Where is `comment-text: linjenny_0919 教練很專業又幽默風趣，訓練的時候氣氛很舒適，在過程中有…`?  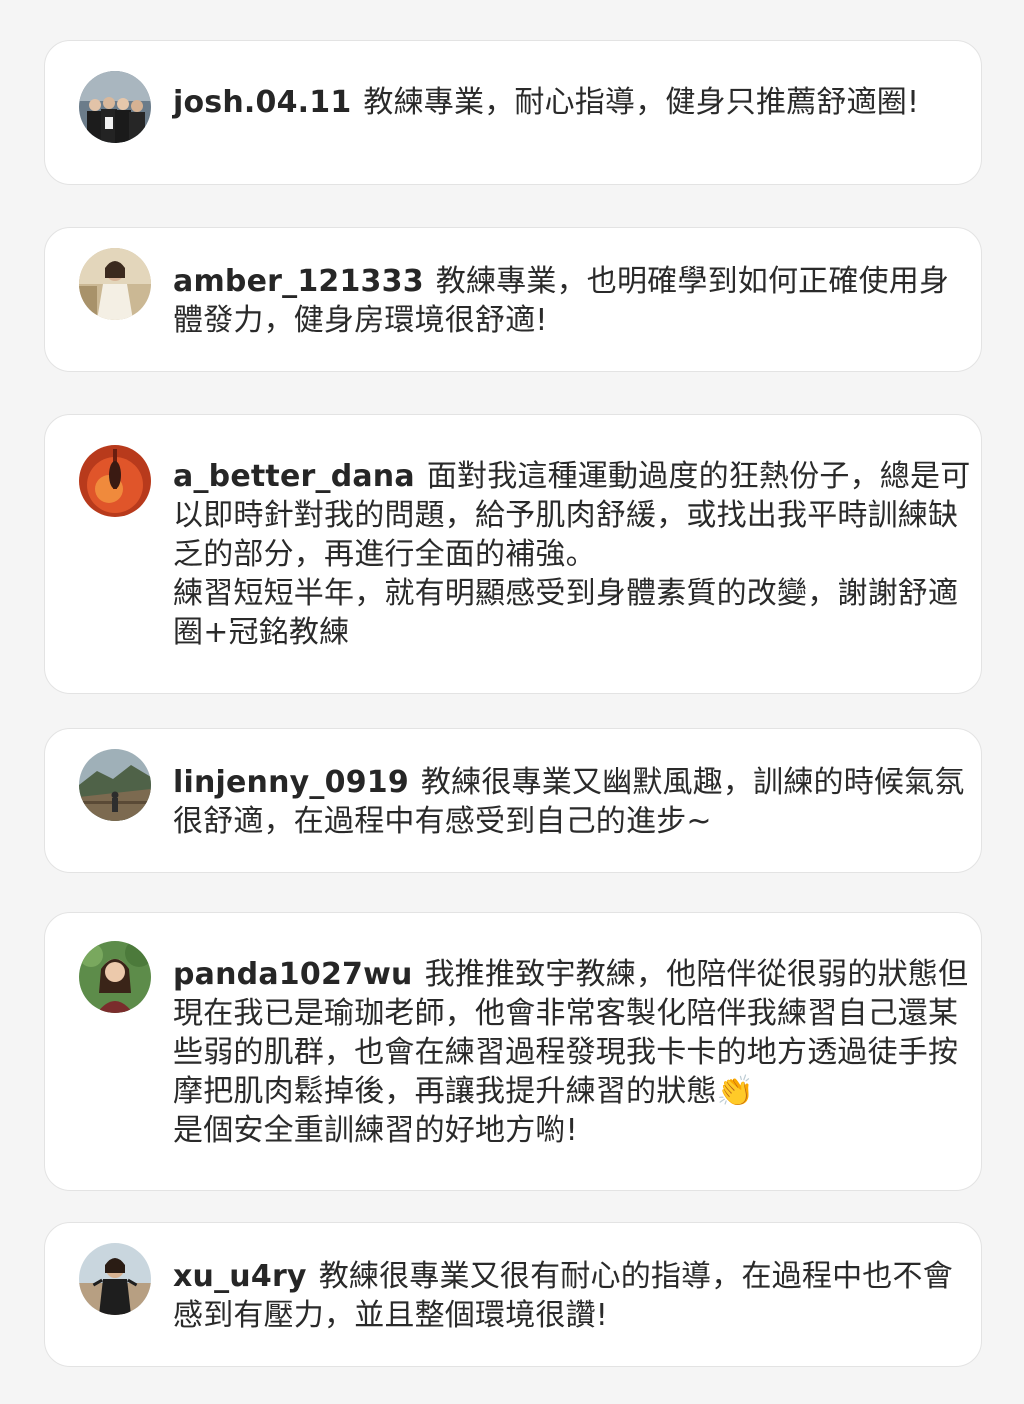
comment-text: linjenny_0919 教練很專業又幽默風趣，訓練的時候氣氛很舒適，在過程中有… is located at coordinates (573, 802).